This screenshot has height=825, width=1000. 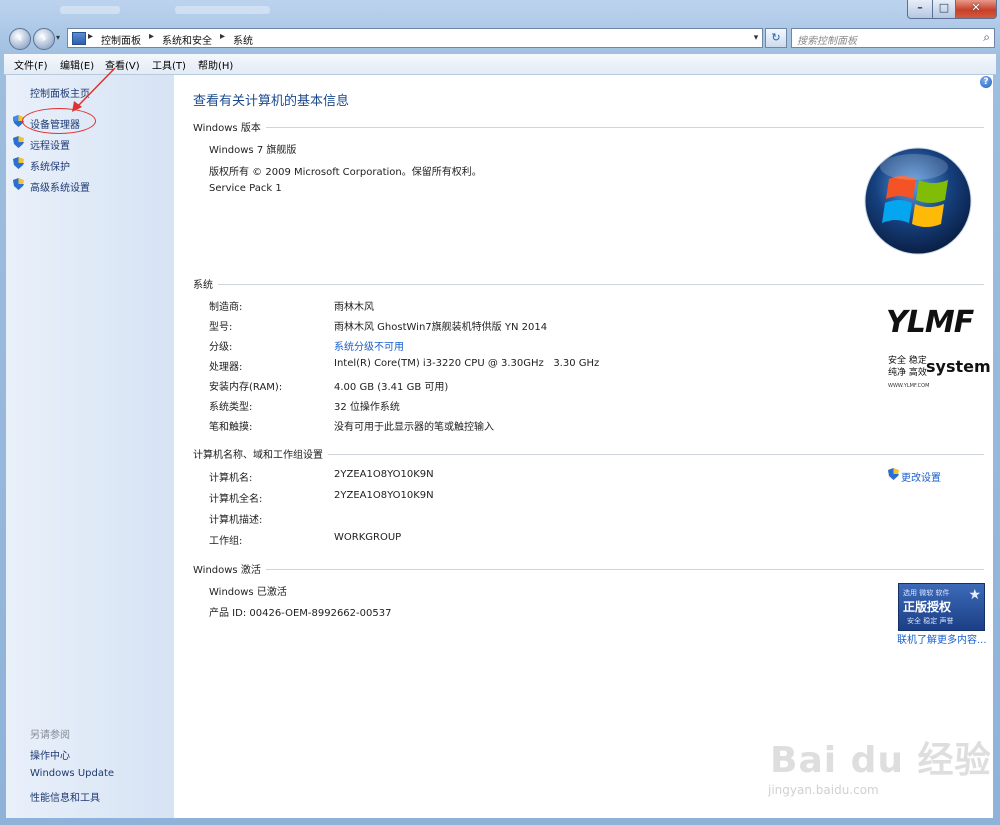 I want to click on maximize-button: □, so click(x=944, y=9).